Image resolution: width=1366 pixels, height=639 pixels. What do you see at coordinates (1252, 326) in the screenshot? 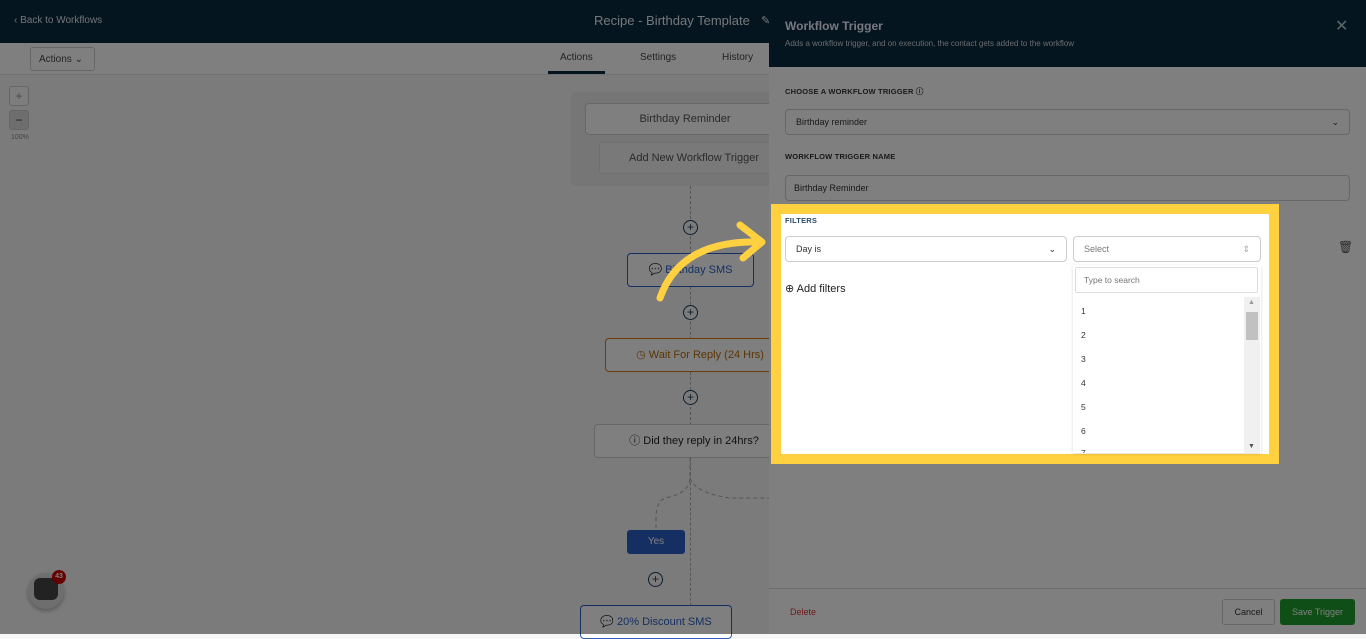
I see `scrollbar-thumb` at bounding box center [1252, 326].